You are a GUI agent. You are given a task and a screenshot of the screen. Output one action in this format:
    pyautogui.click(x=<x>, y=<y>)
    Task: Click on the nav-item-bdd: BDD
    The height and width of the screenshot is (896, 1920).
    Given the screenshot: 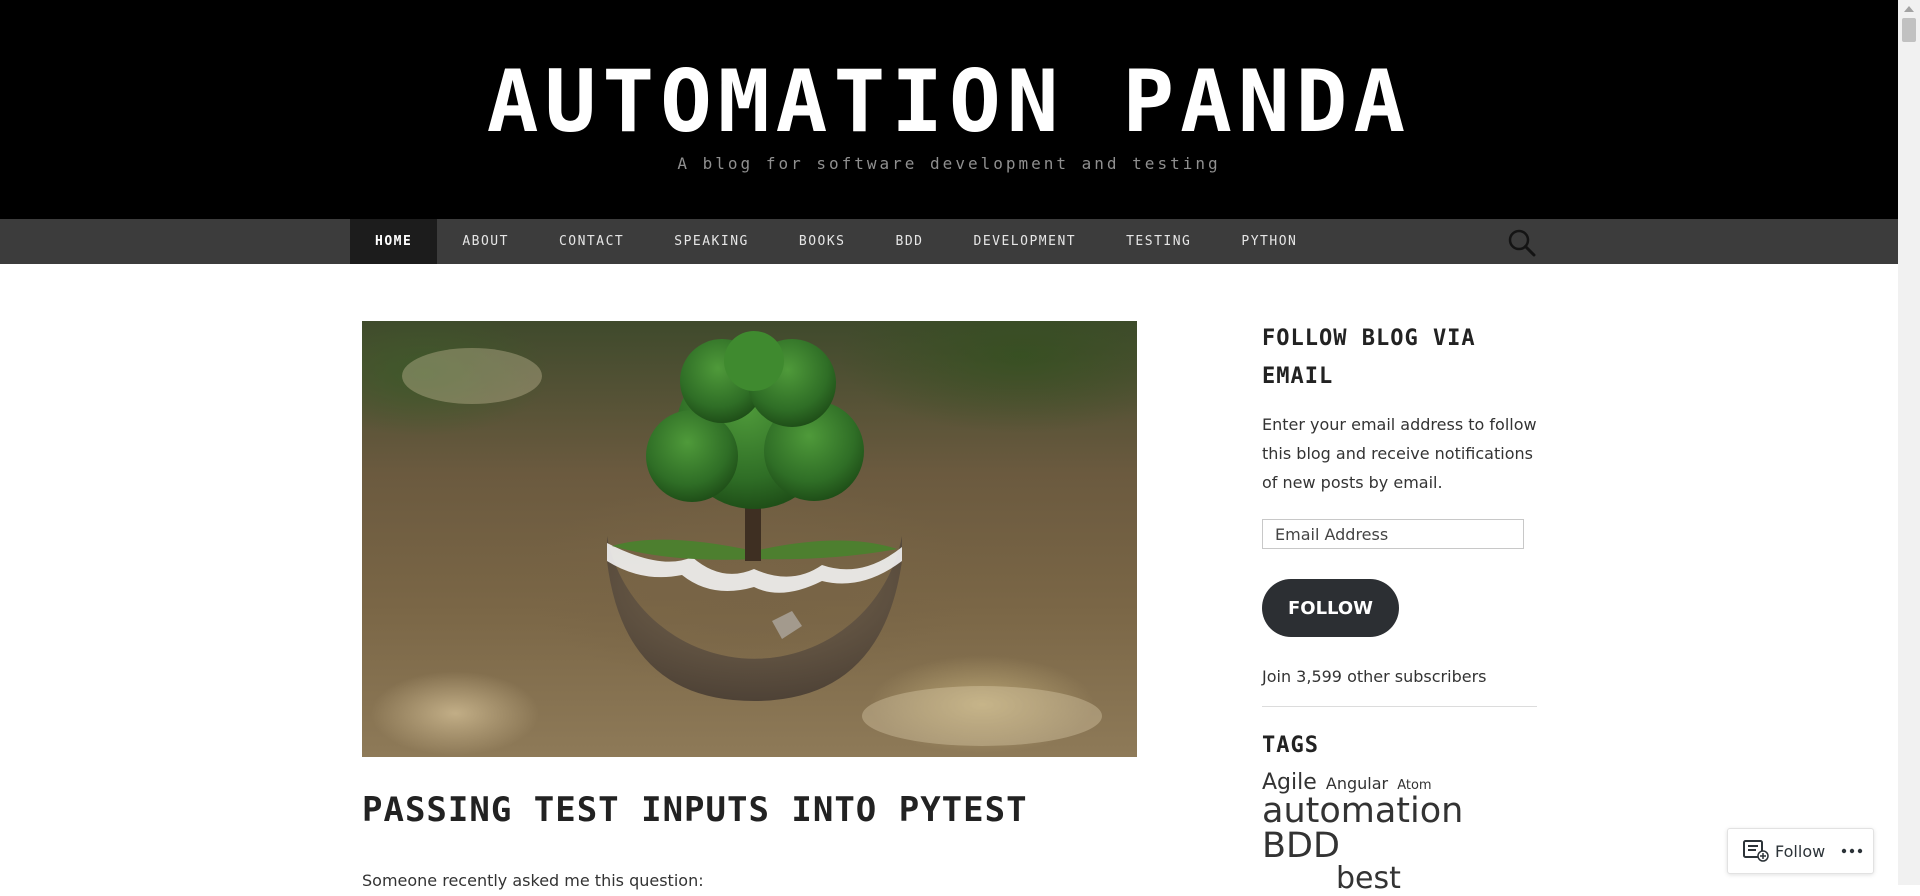 What is the action you would take?
    pyautogui.click(x=910, y=241)
    